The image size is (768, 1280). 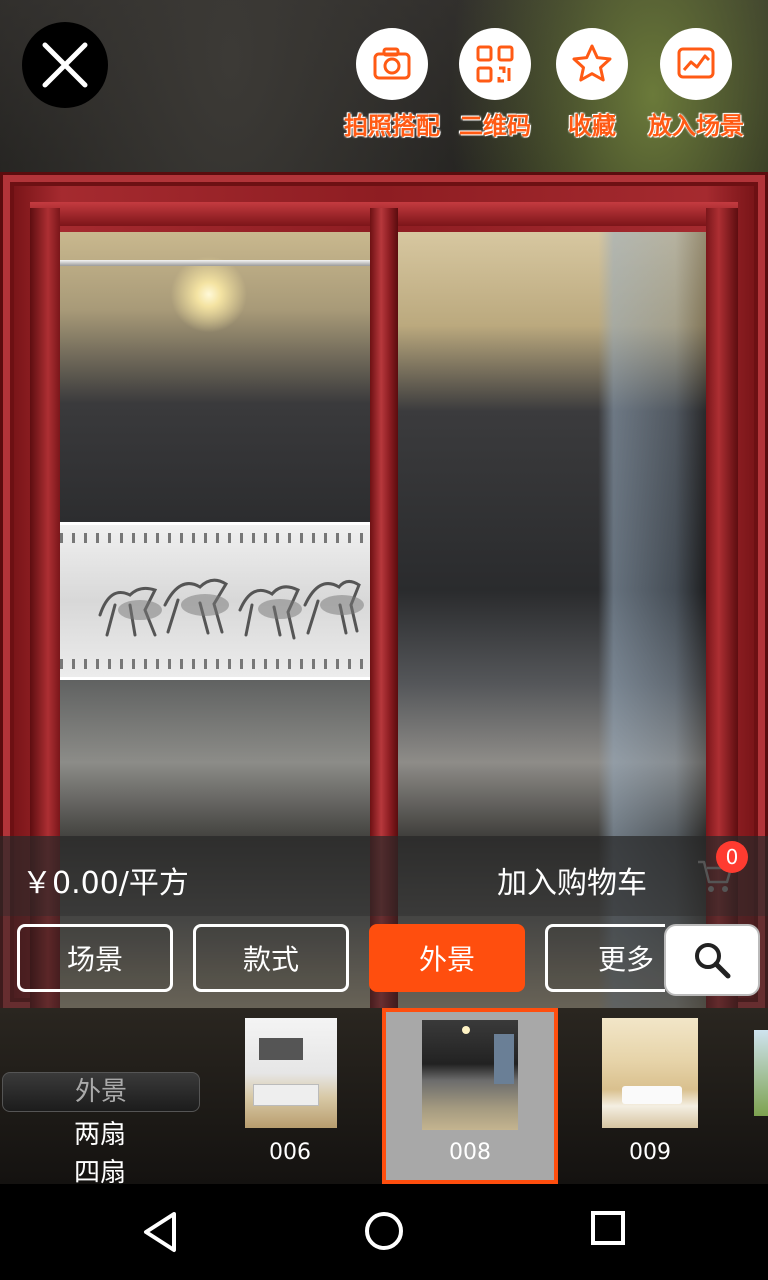 What do you see at coordinates (100, 1135) in the screenshot?
I see `menu-item-two-panel: 两扇` at bounding box center [100, 1135].